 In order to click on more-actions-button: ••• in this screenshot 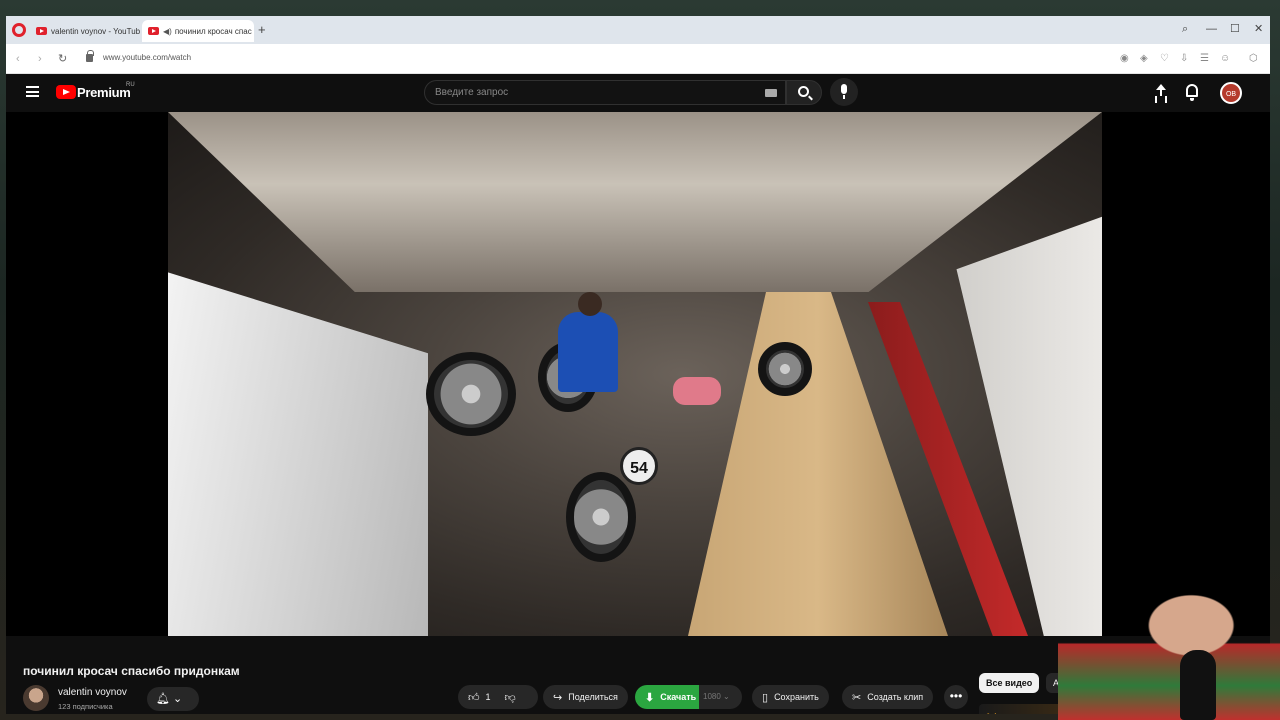, I will do `click(956, 697)`.